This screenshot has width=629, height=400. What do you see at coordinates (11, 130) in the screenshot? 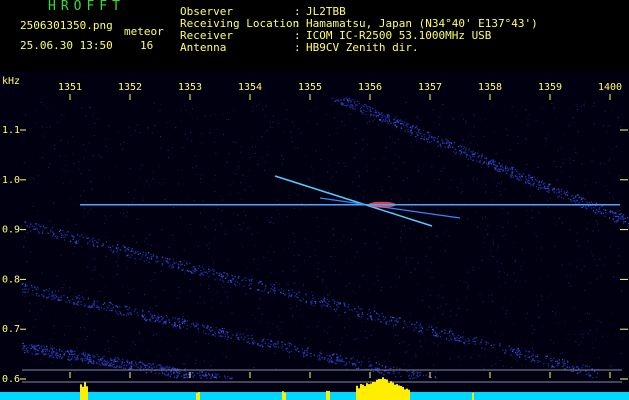
I see `y-tick-label: 1.1` at bounding box center [11, 130].